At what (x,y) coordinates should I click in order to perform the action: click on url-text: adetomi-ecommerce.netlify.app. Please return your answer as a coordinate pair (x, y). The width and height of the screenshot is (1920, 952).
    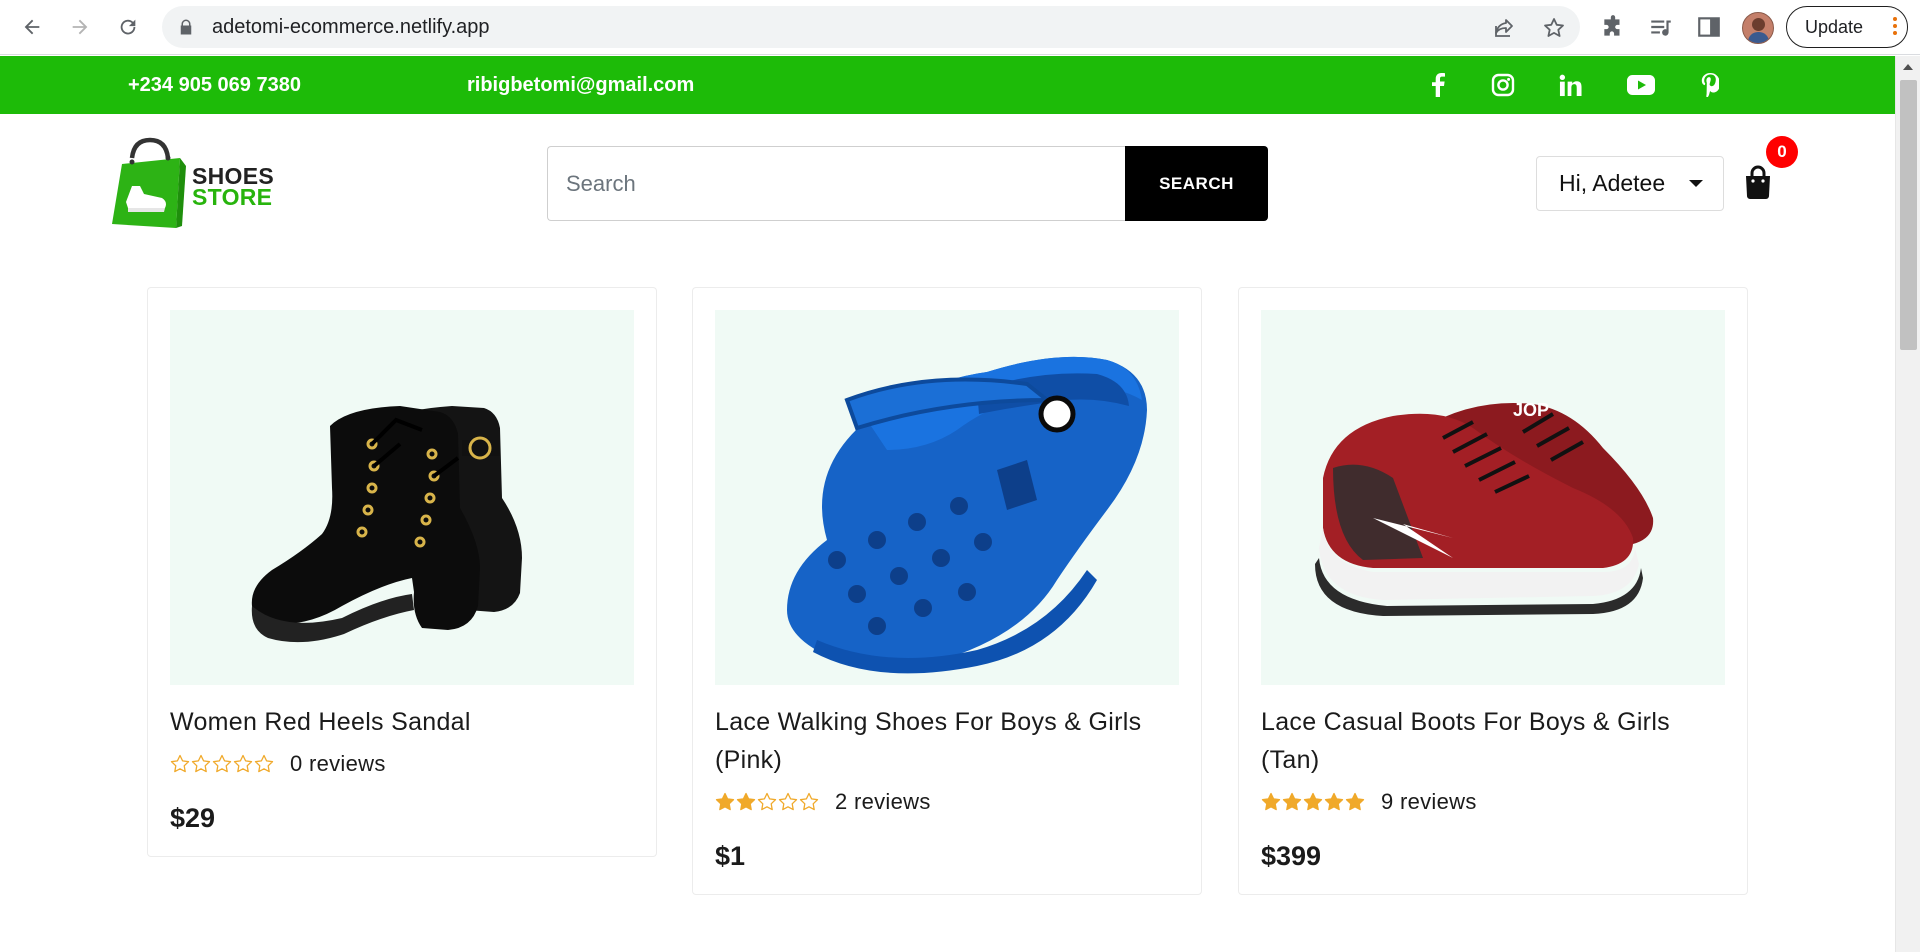
    Looking at the image, I should click on (351, 27).